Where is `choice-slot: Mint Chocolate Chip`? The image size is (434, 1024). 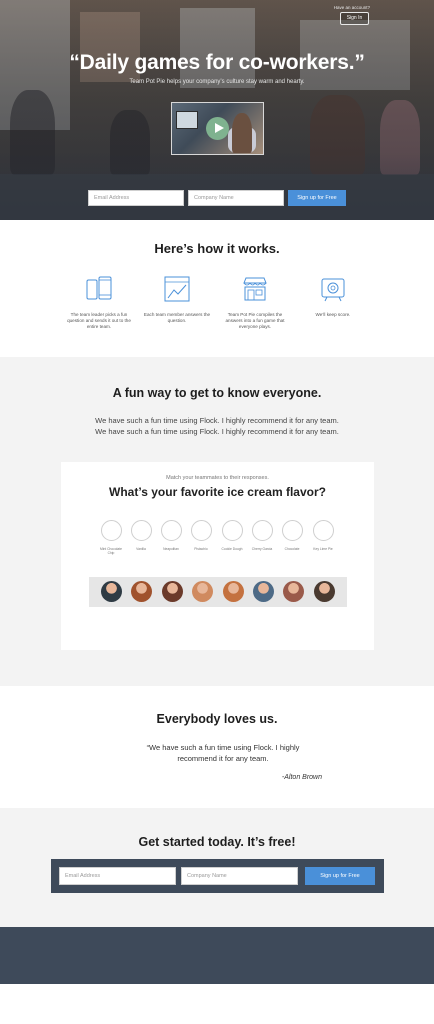
choice-slot: Mint Chocolate Chip is located at coordinates (111, 537).